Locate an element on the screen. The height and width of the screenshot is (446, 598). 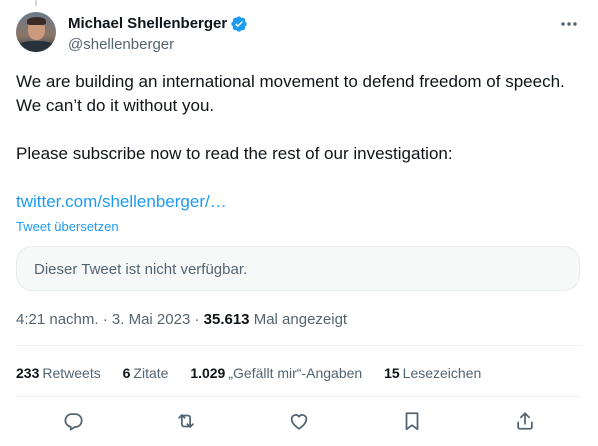
likes-stat: 1.029 „Gefällt mir“-Angaben is located at coordinates (276, 373).